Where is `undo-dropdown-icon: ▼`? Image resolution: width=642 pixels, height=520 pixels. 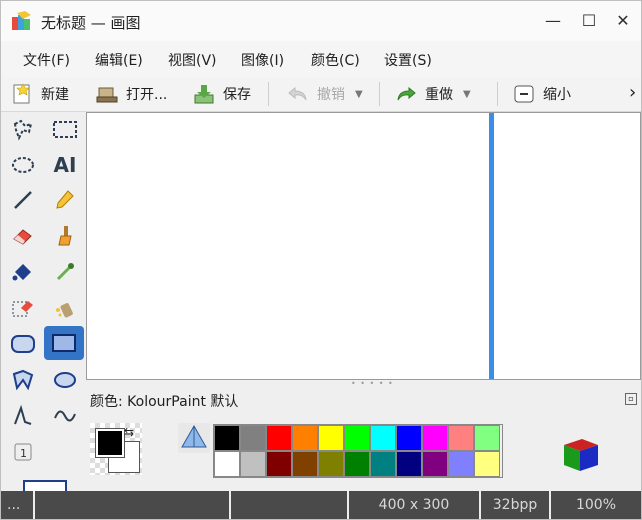 undo-dropdown-icon: ▼ is located at coordinates (359, 94).